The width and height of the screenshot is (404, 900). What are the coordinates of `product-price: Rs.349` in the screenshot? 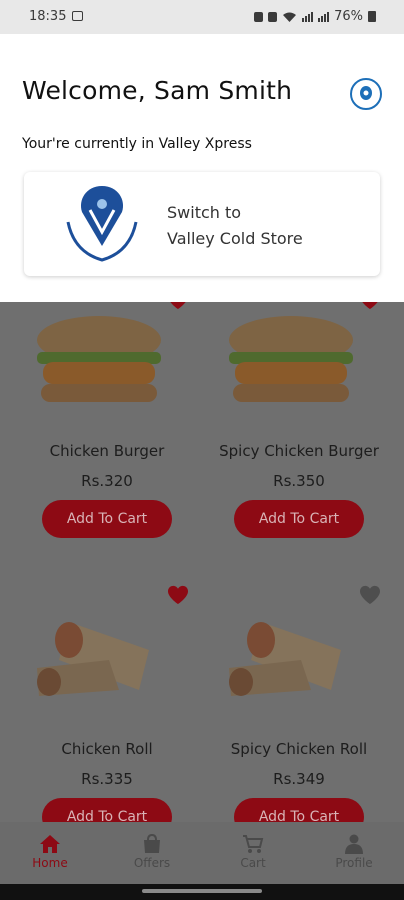 It's located at (299, 779).